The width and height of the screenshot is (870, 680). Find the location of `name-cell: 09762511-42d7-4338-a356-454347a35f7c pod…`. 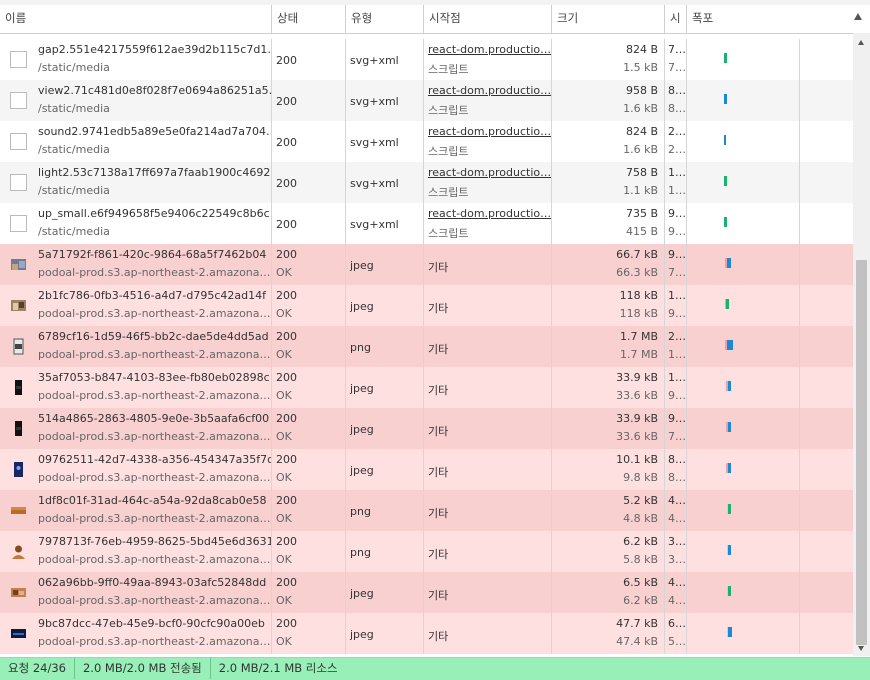

name-cell: 09762511-42d7-4338-a356-454347a35f7c pod… is located at coordinates (136, 469).